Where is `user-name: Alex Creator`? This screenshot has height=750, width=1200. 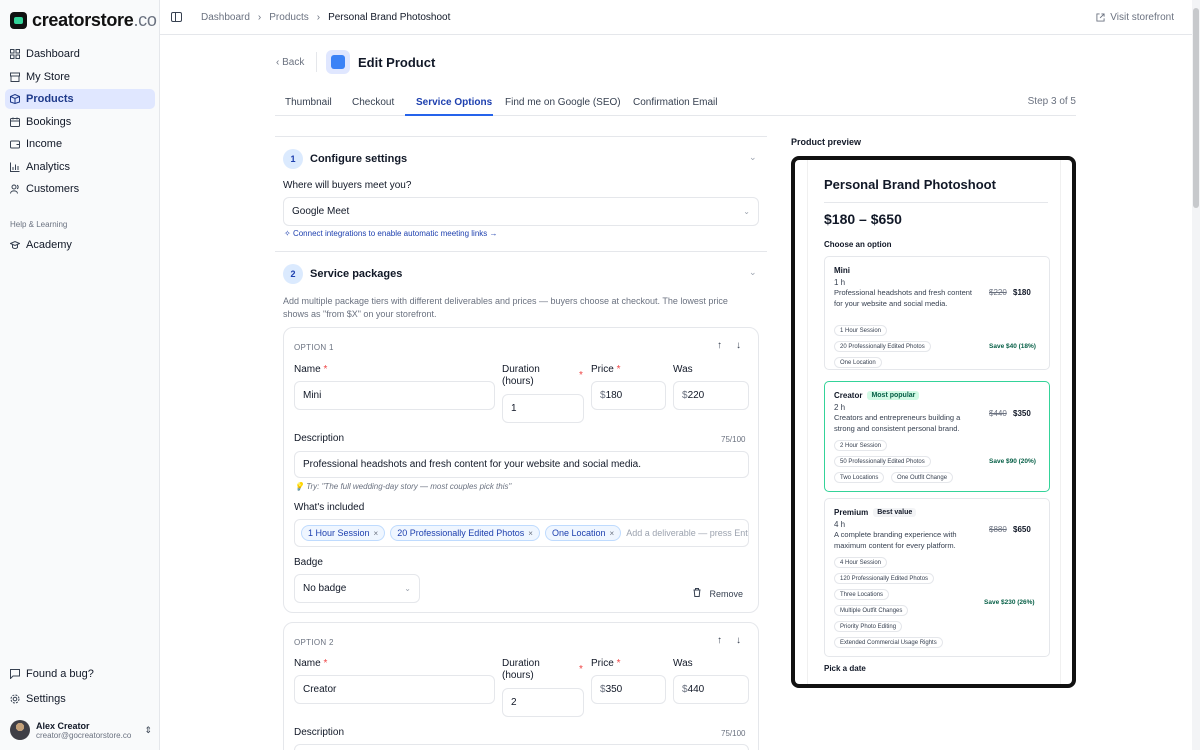
user-name: Alex Creator is located at coordinates (63, 725).